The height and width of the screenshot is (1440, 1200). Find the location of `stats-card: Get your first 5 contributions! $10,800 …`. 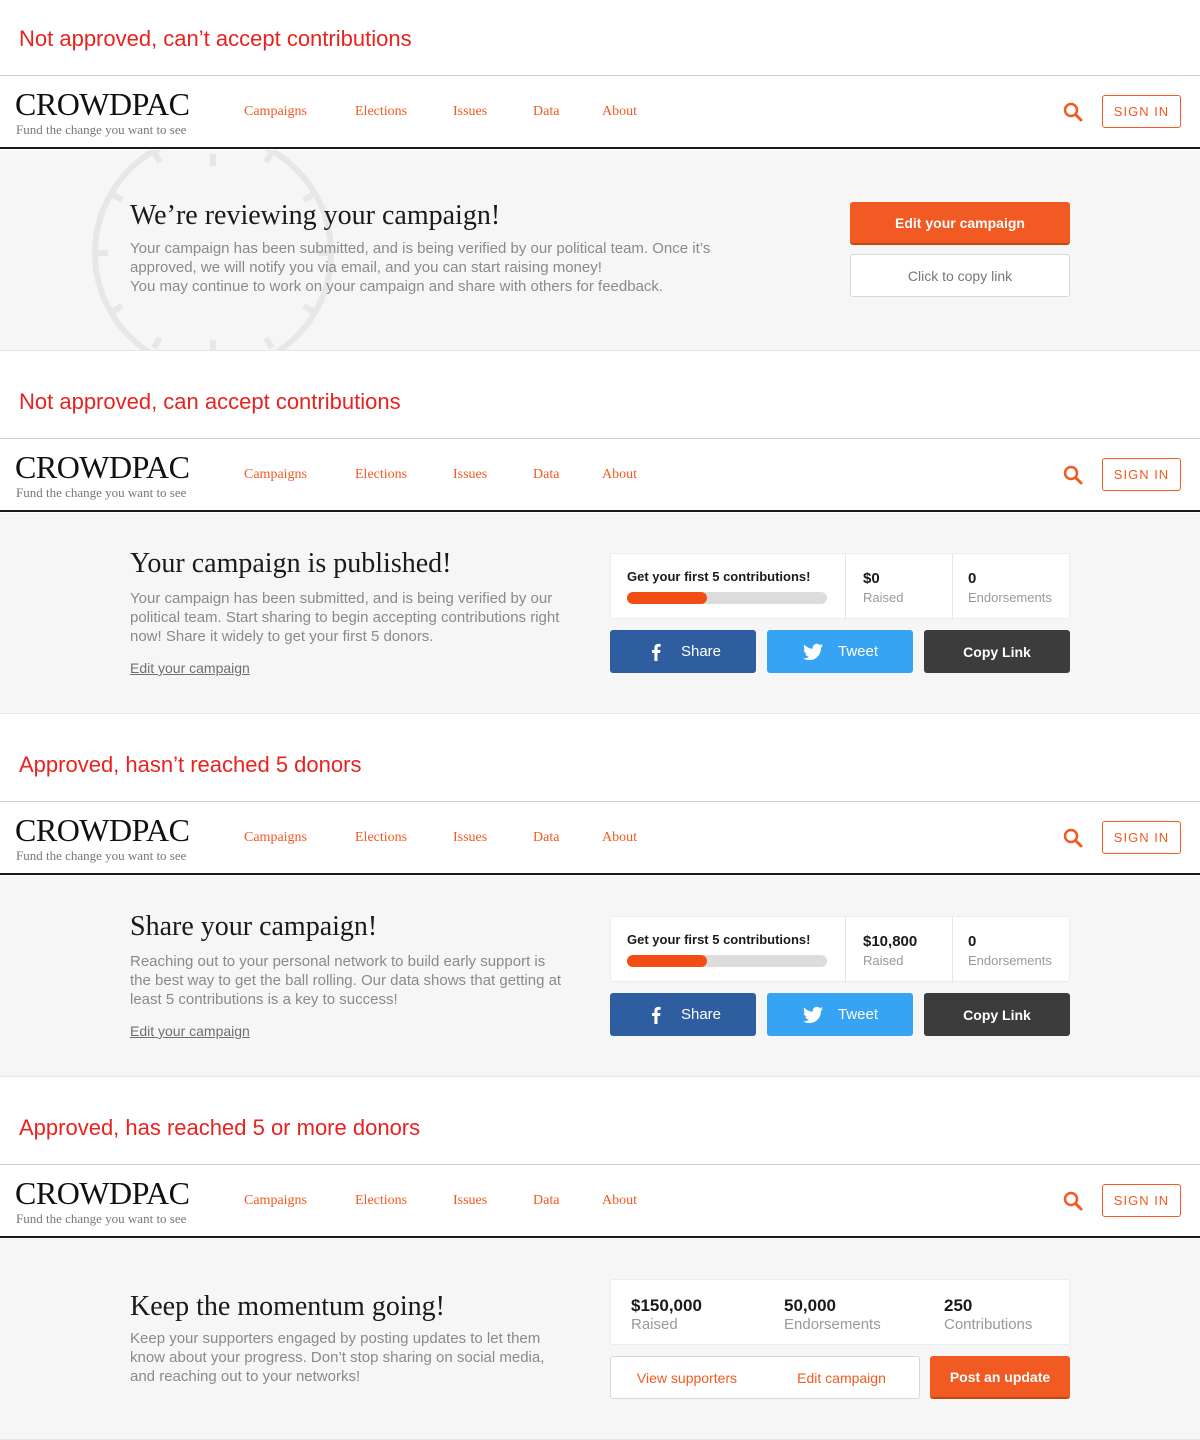

stats-card: Get your first 5 contributions! $10,800 … is located at coordinates (840, 949).